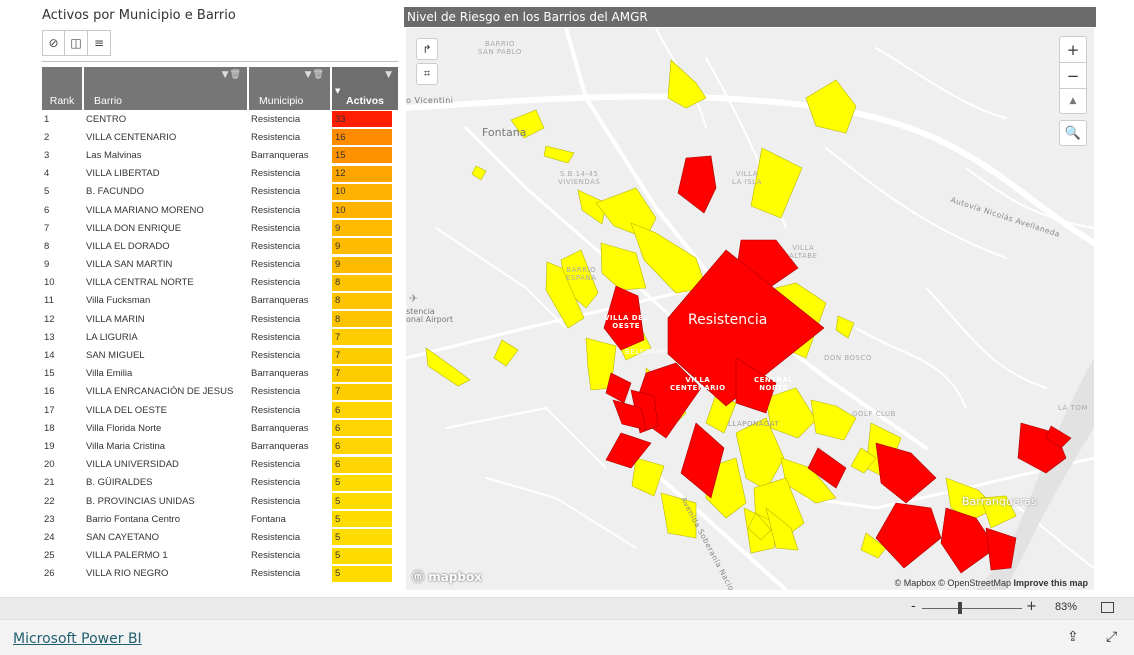 The width and height of the screenshot is (1134, 655). Describe the element at coordinates (140, 501) in the screenshot. I see `cell-barrio: B. PROVINCIAS UNIDAS` at that location.